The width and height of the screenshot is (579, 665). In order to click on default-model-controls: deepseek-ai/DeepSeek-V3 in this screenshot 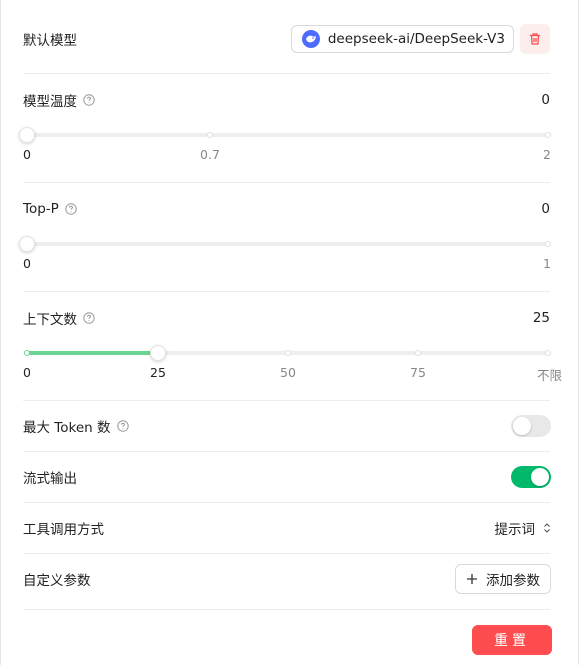, I will do `click(420, 39)`.